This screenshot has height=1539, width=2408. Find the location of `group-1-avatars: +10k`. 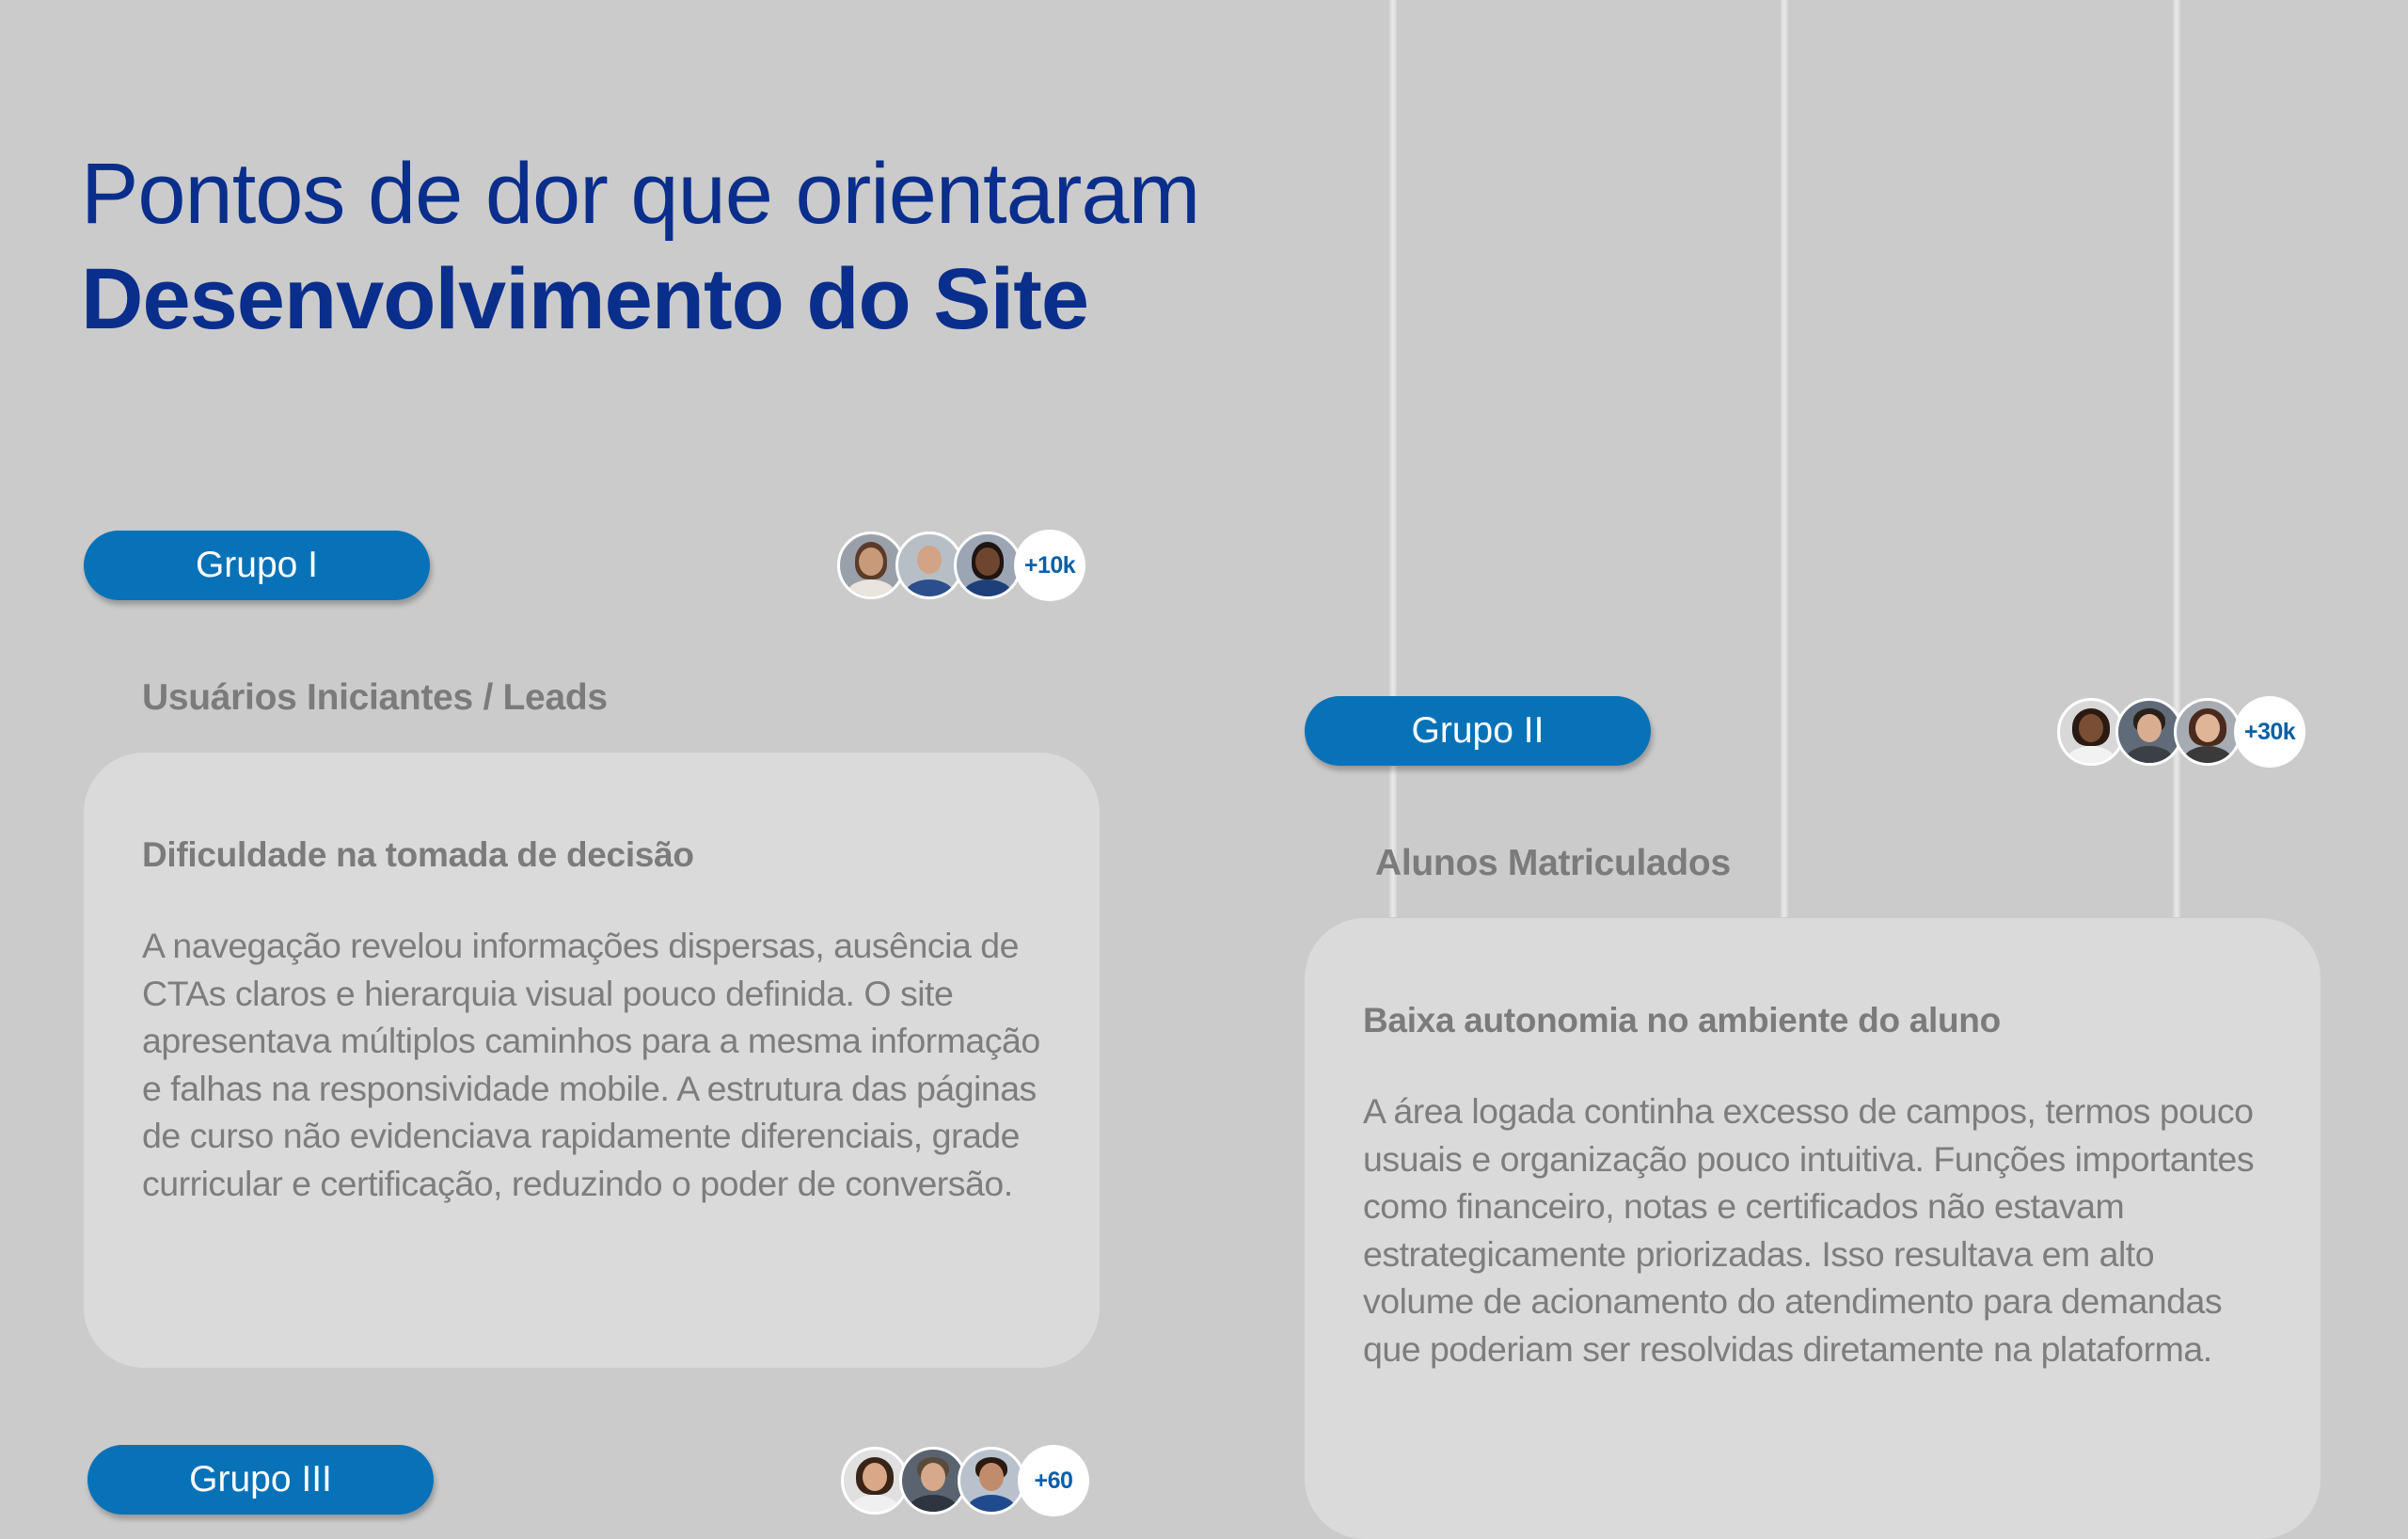

group-1-avatars: +10k is located at coordinates (961, 565).